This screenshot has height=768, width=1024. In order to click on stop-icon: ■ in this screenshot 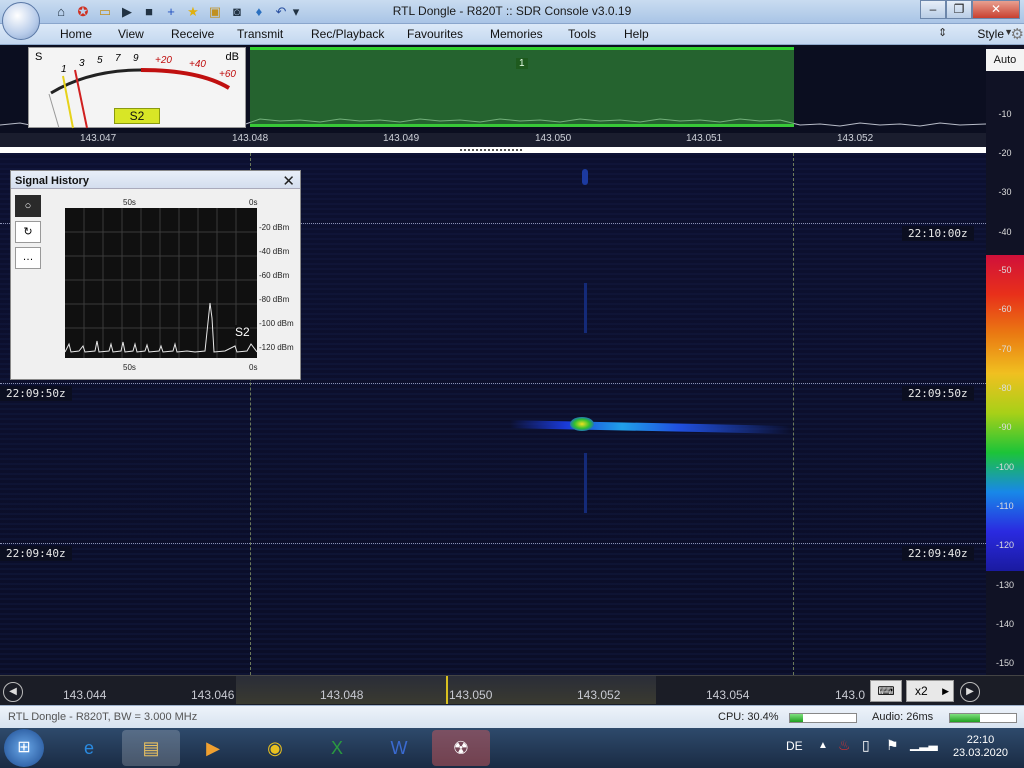, I will do `click(149, 12)`.